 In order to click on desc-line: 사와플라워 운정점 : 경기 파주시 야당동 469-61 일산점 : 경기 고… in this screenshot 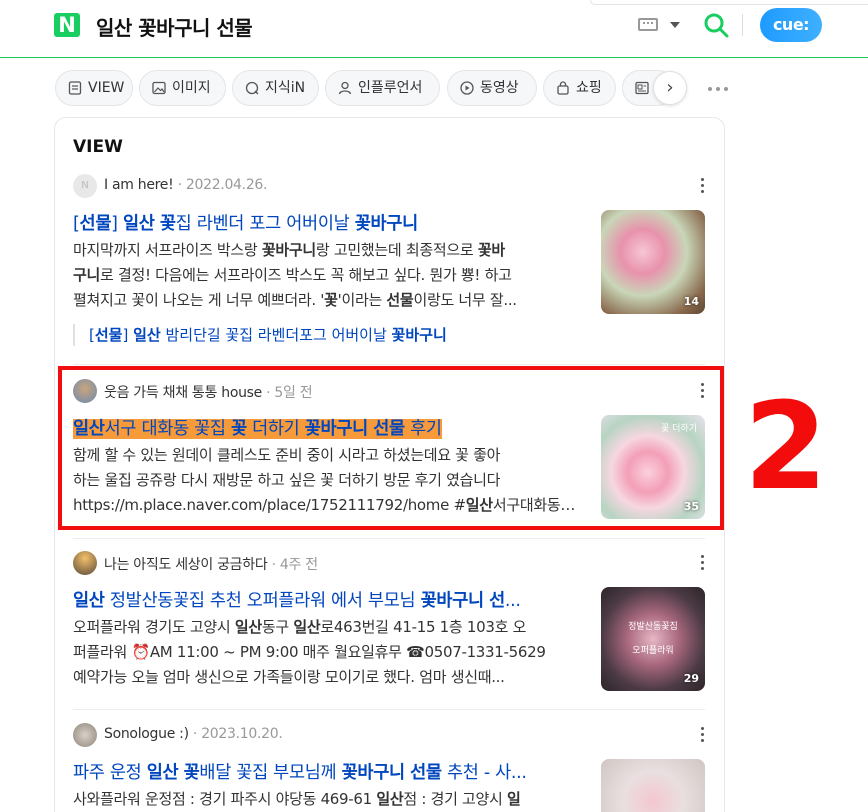, I will do `click(297, 799)`.